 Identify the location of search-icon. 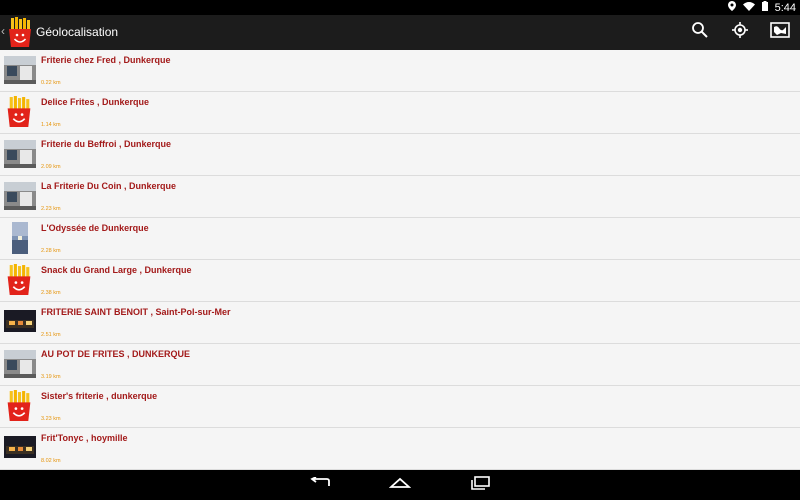
(700, 32).